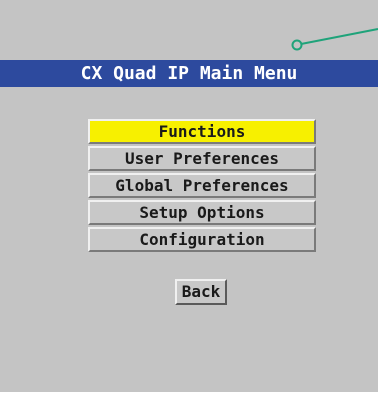  What do you see at coordinates (339, 36) in the screenshot?
I see `callout-line` at bounding box center [339, 36].